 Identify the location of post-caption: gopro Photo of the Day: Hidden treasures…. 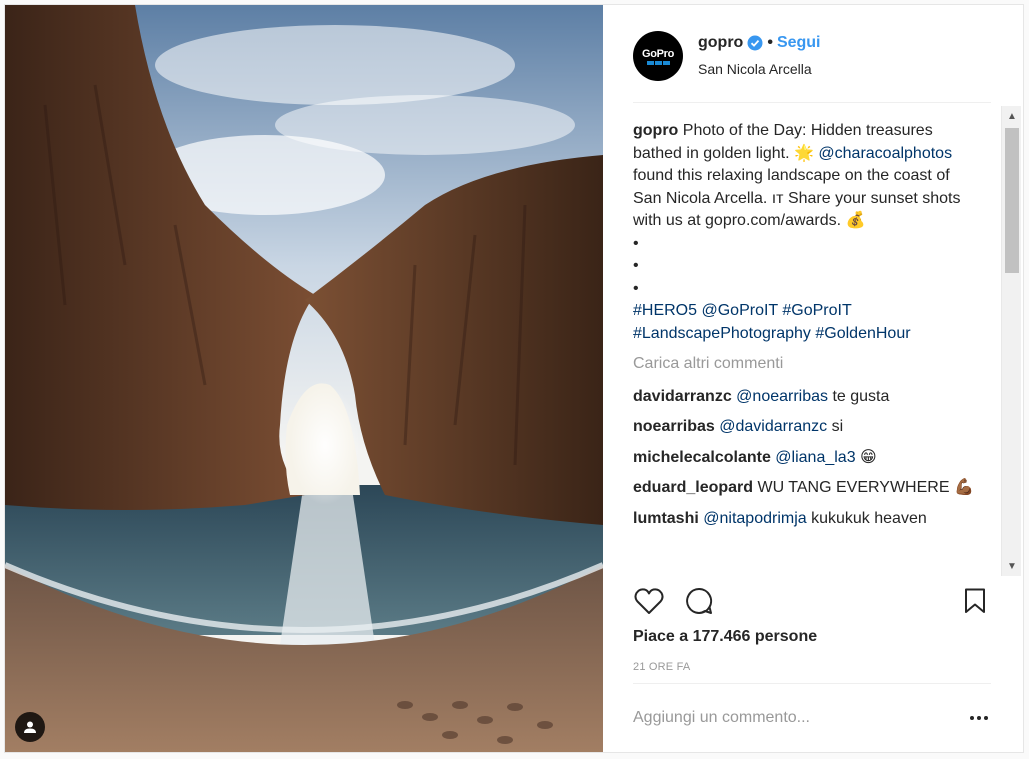
(805, 232).